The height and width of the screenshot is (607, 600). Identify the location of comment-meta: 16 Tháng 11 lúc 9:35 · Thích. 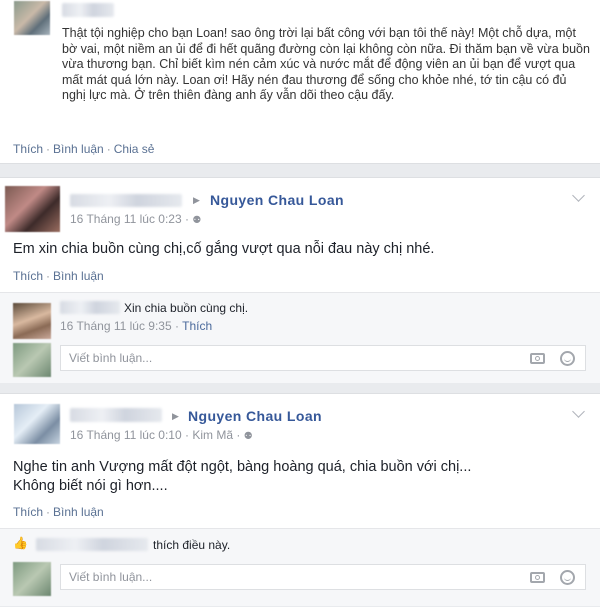
(136, 326).